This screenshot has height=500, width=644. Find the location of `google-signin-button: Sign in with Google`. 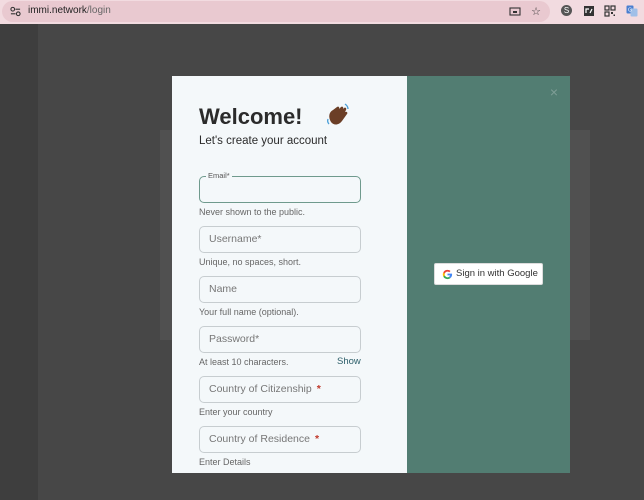

google-signin-button: Sign in with Google is located at coordinates (488, 274).